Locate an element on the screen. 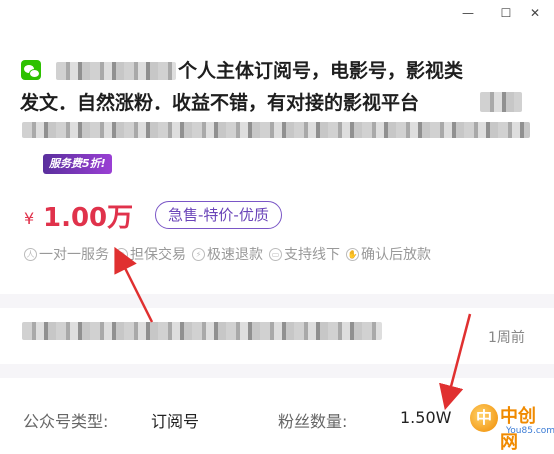 This screenshot has width=554, height=454. arrow-to-price is located at coordinates (134, 284).